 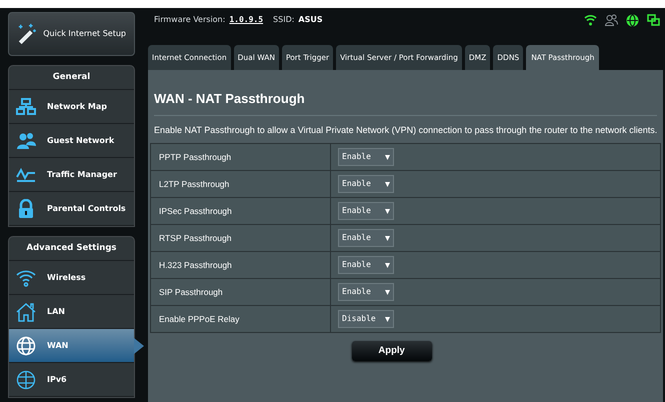 I want to click on setting-label: RTSP Passthrough, so click(x=241, y=238).